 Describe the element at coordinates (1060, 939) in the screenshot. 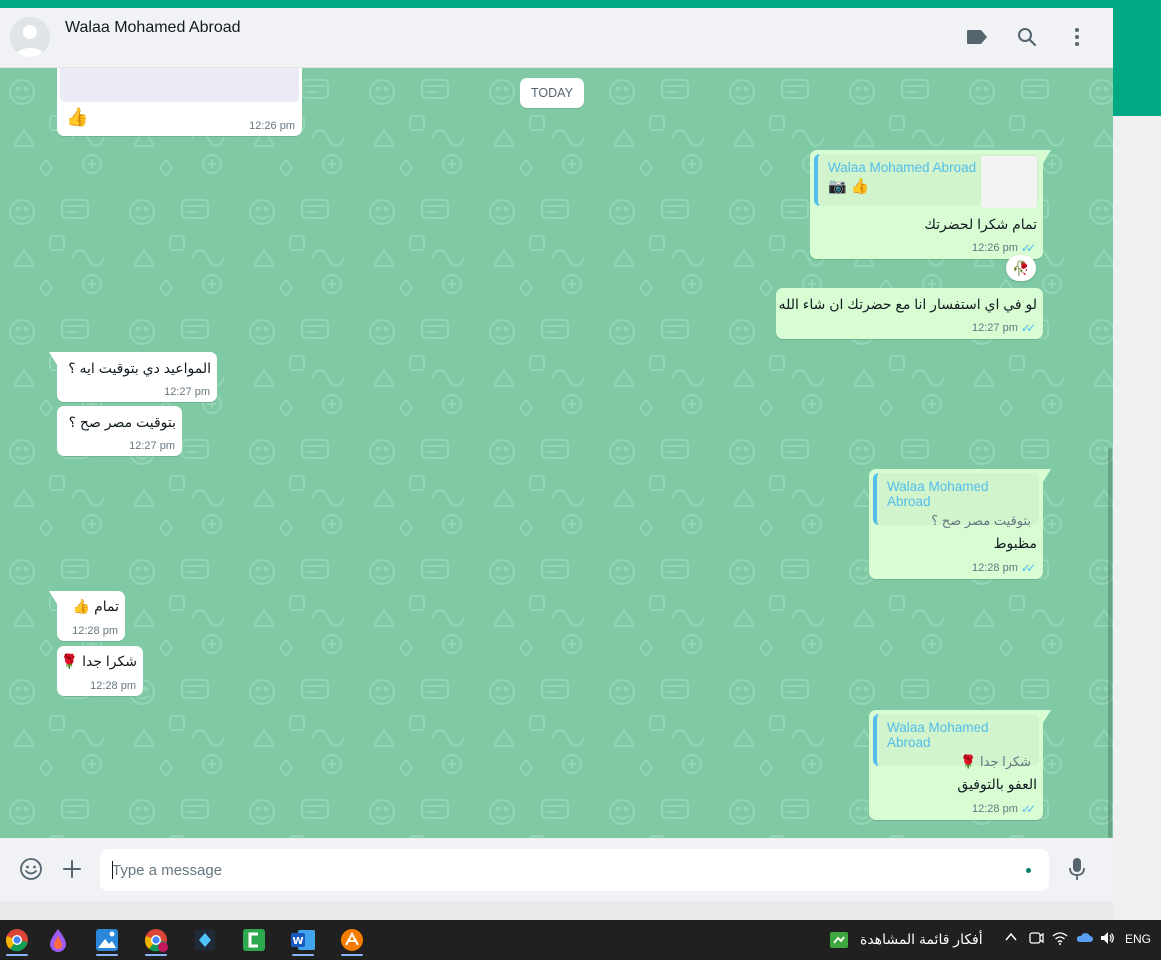

I see `wifi-icon` at that location.